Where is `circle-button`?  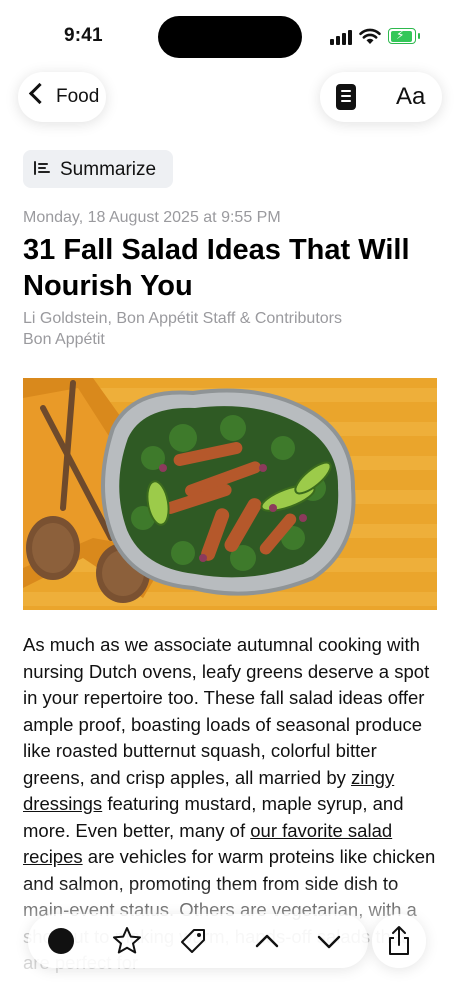
circle-button is located at coordinates (61, 941).